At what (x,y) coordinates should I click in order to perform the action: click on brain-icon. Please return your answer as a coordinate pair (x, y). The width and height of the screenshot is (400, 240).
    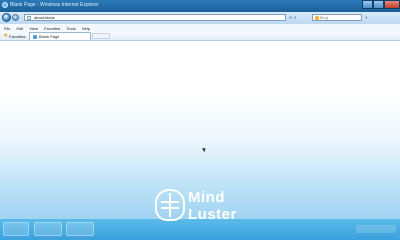
    Looking at the image, I should click on (170, 205).